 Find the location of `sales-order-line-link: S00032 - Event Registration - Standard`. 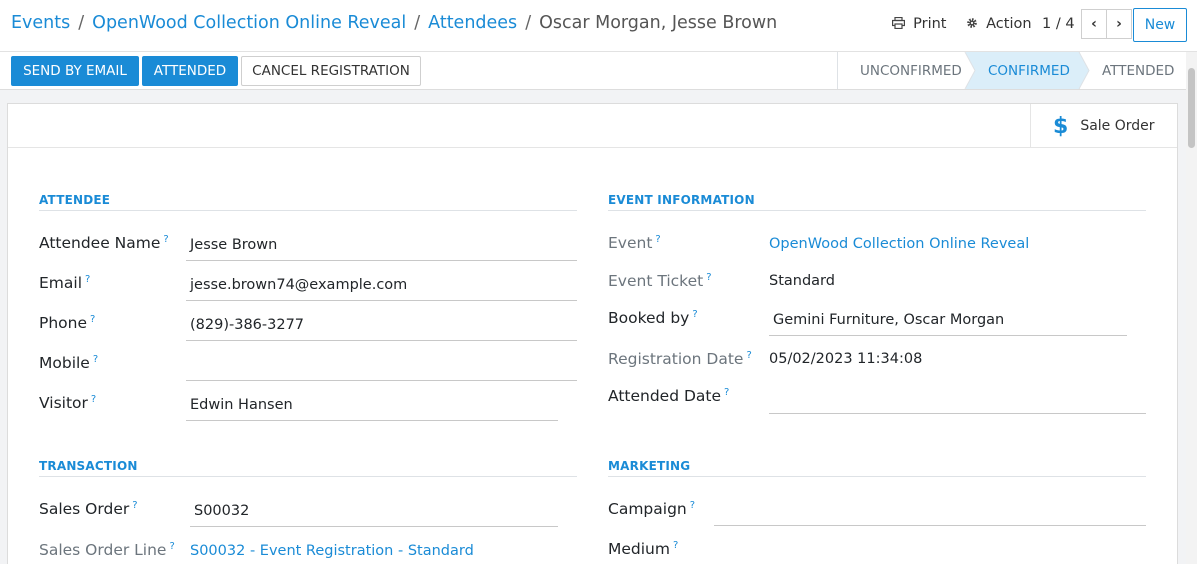

sales-order-line-link: S00032 - Event Registration - Standard is located at coordinates (332, 551).